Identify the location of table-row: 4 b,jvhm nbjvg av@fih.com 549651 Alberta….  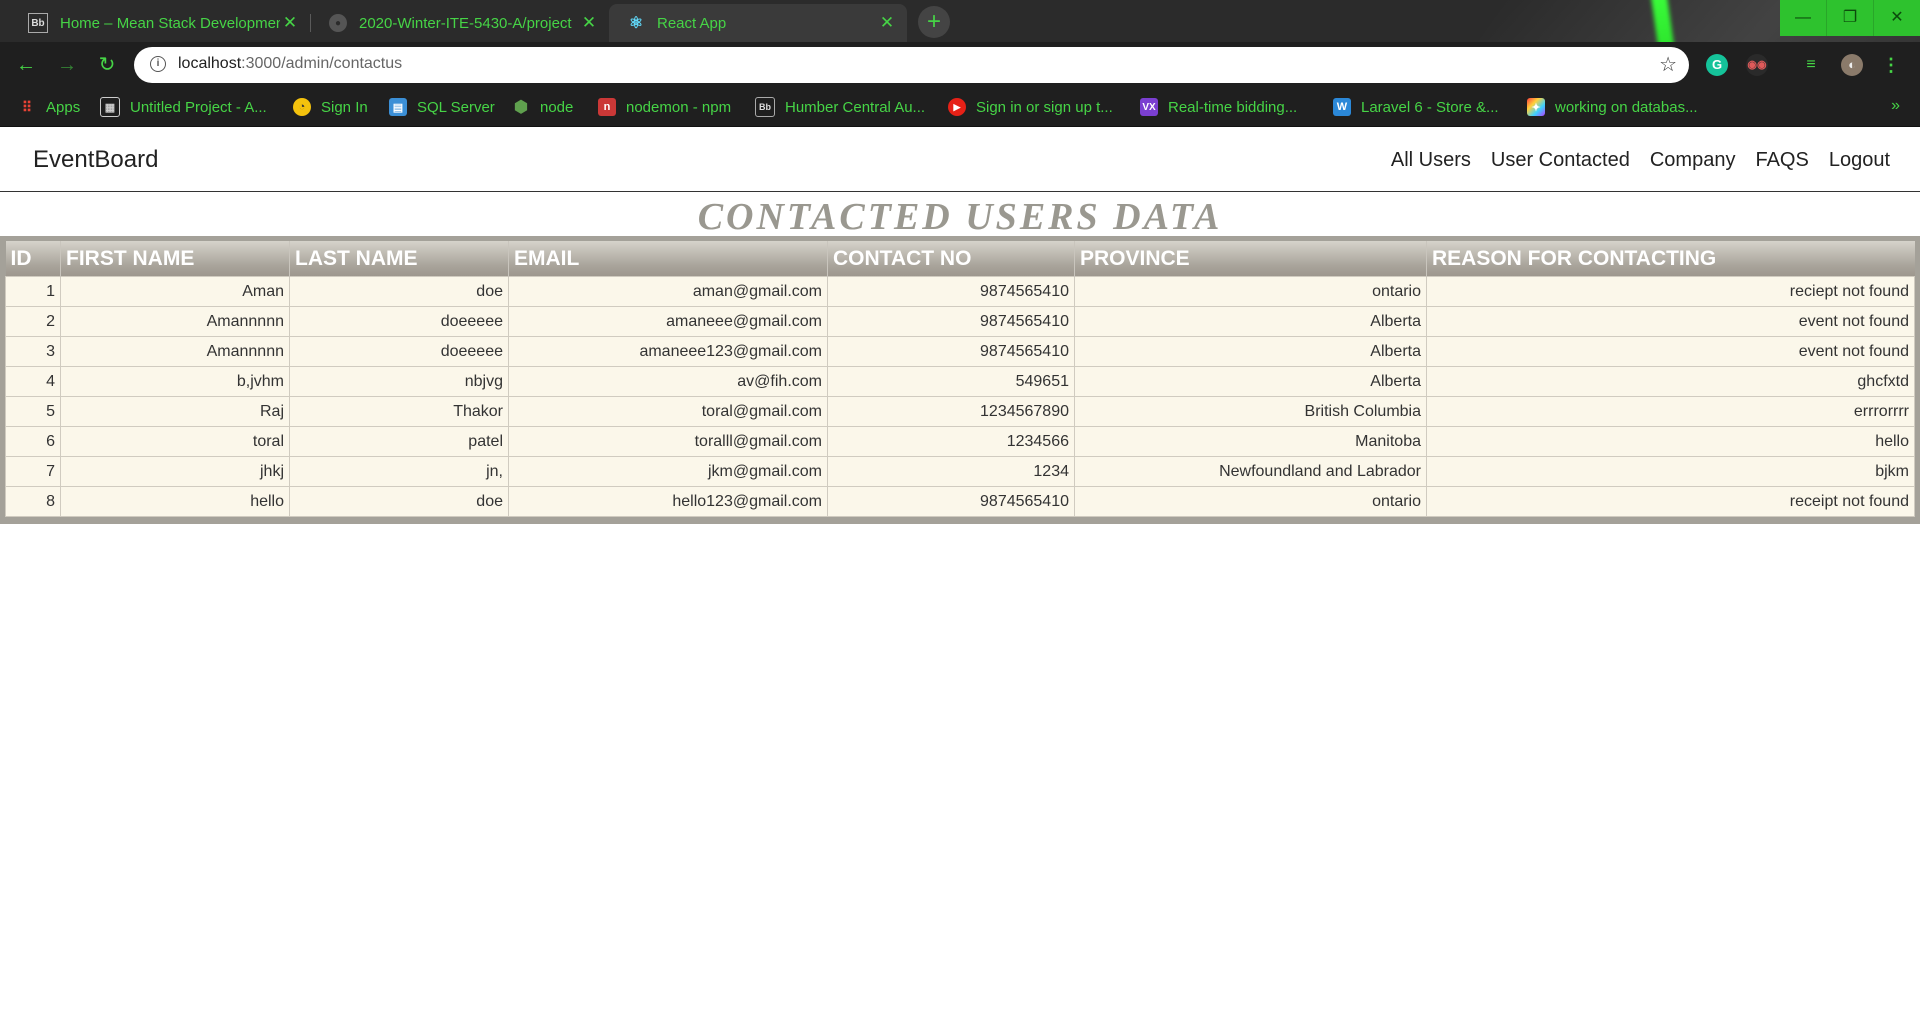
(960, 381).